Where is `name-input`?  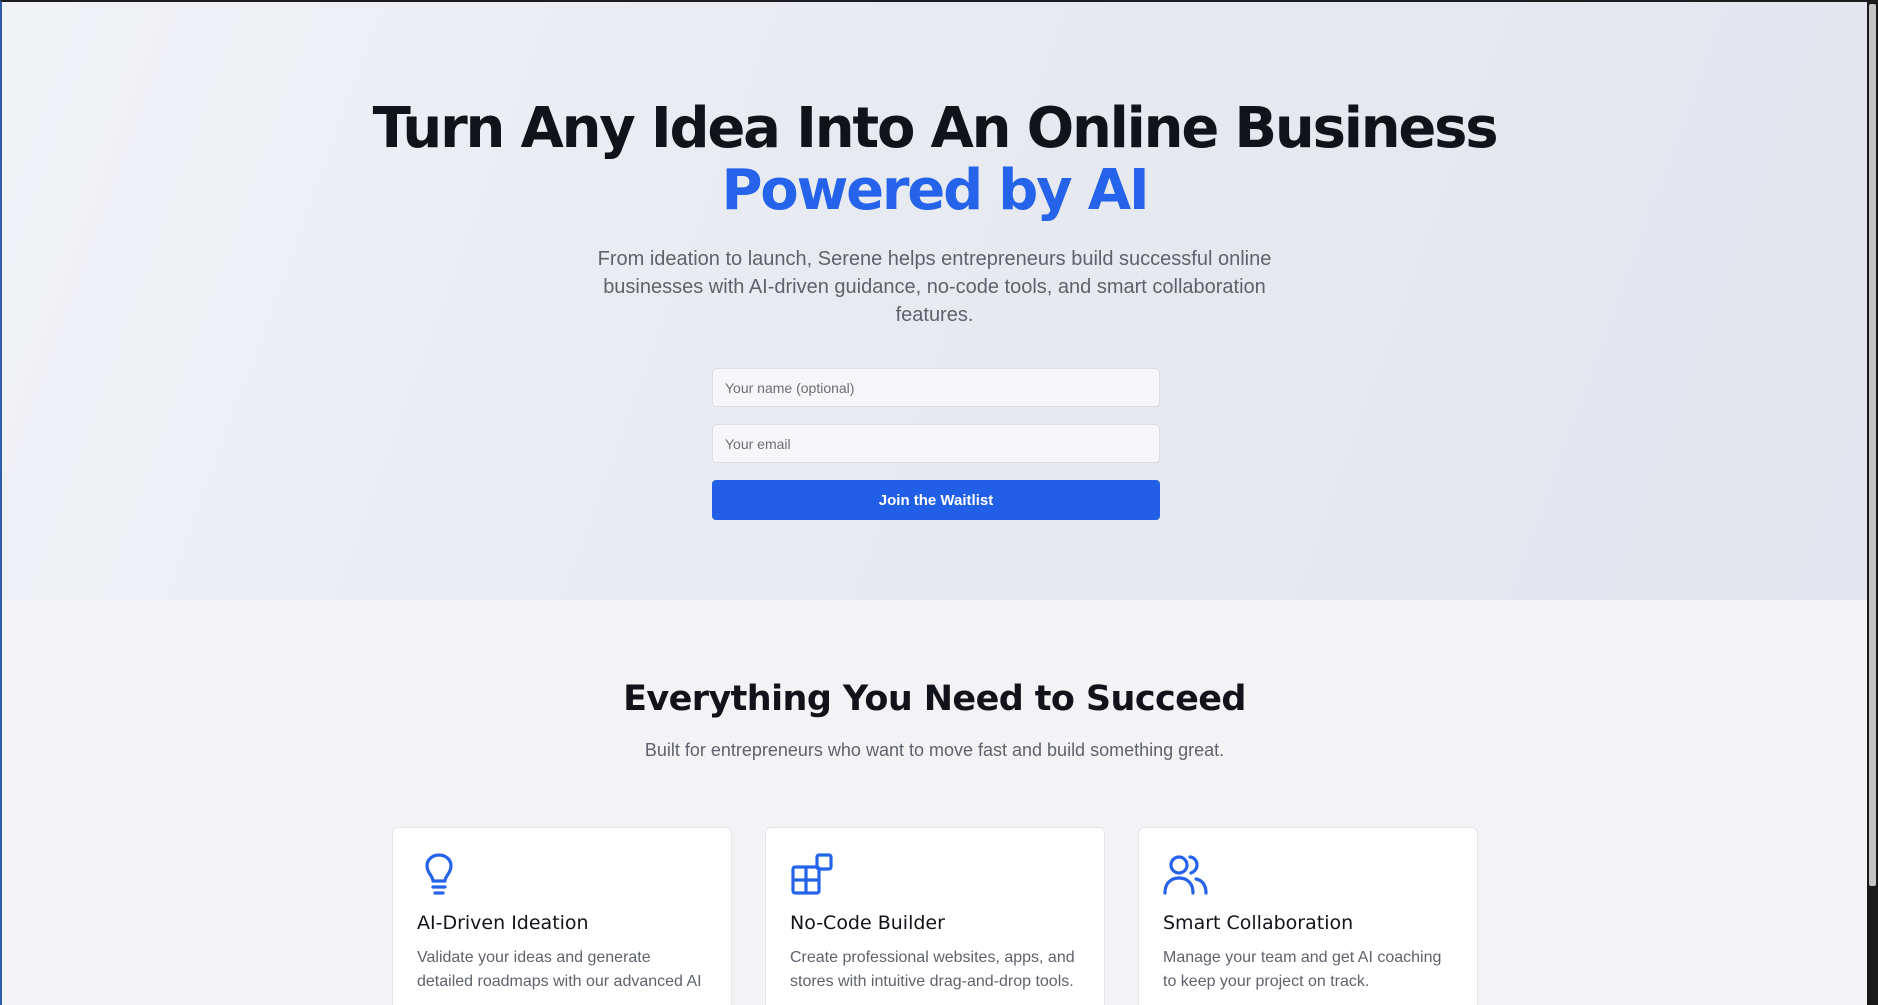 name-input is located at coordinates (936, 387).